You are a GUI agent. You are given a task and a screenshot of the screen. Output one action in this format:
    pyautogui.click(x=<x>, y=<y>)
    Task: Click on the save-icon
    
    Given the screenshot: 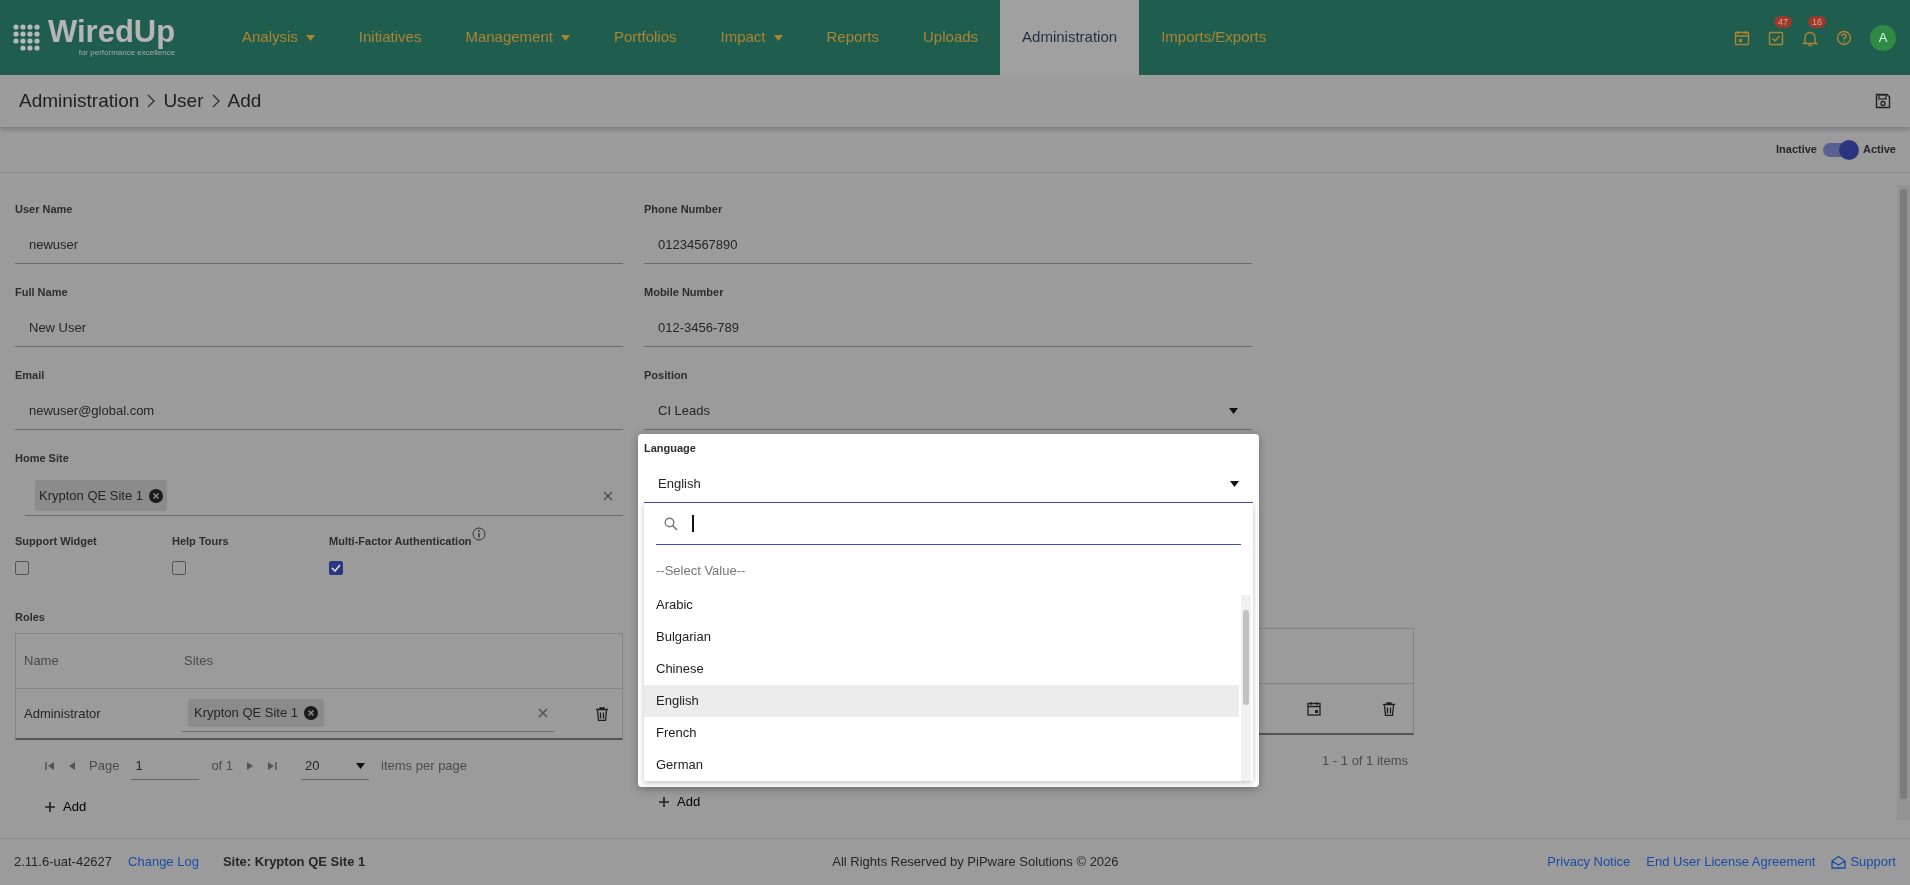 What is the action you would take?
    pyautogui.click(x=1883, y=101)
    